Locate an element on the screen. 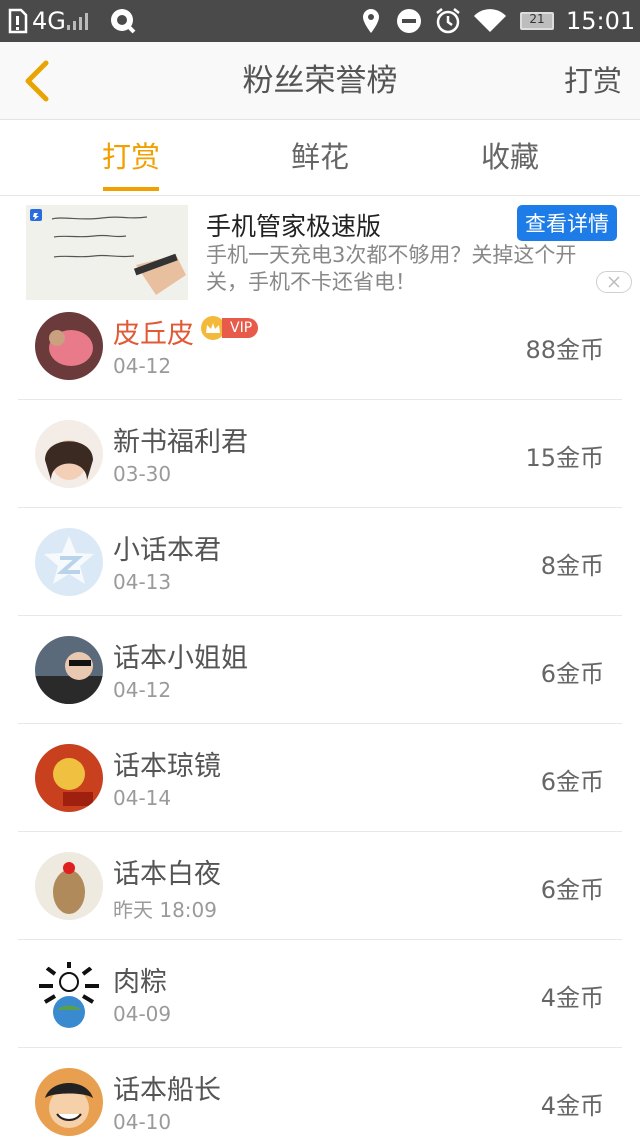  sim-icon is located at coordinates (18, 21).